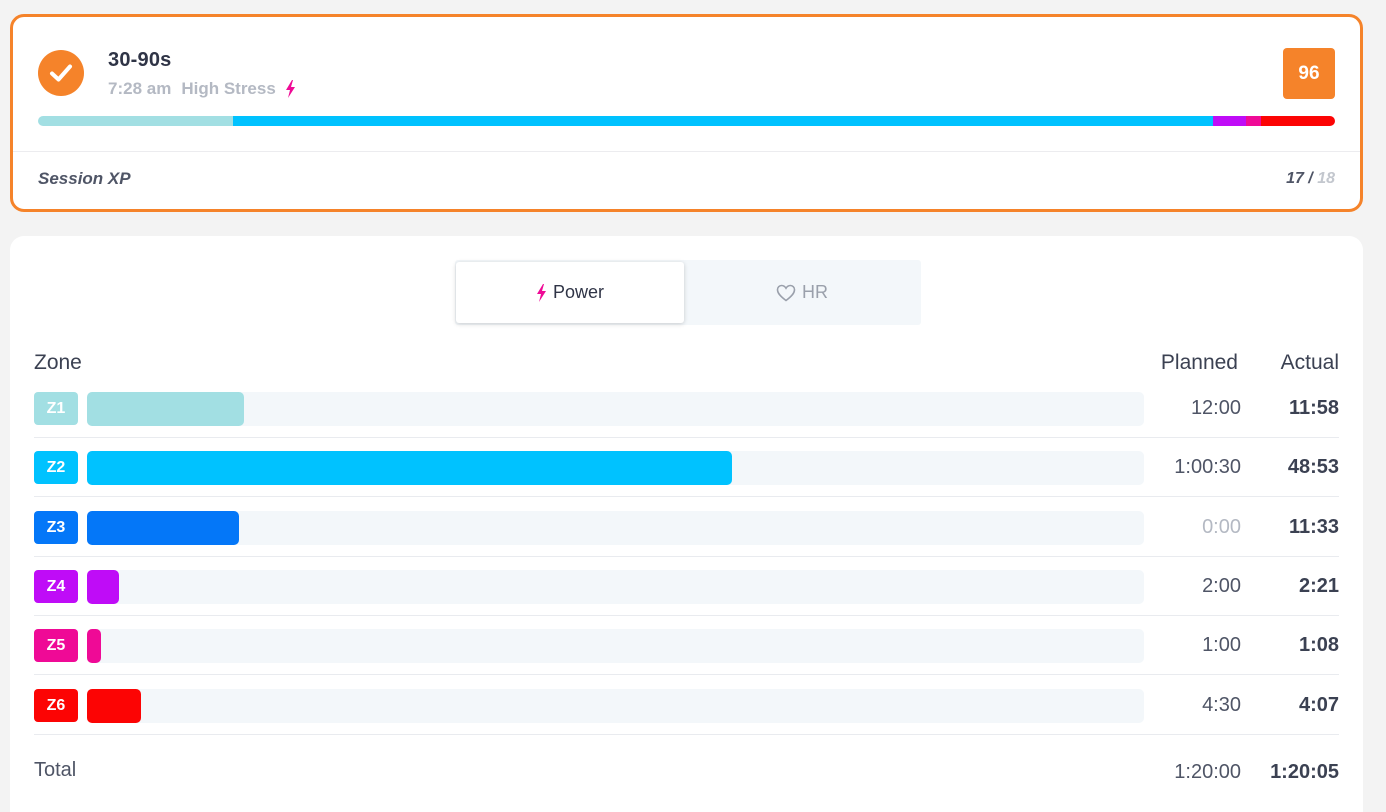 The width and height of the screenshot is (1386, 812). I want to click on zone-tag: Z4, so click(56, 586).